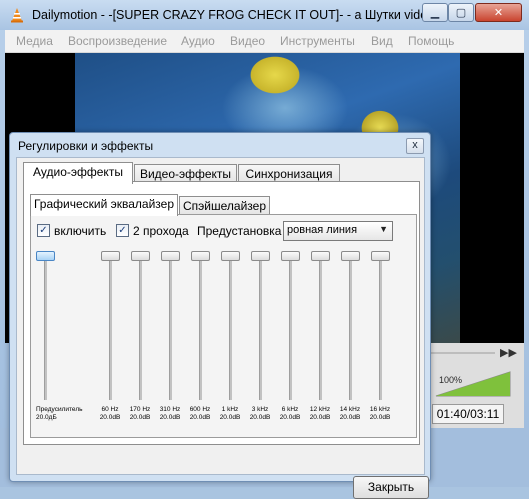 The image size is (529, 499). Describe the element at coordinates (322, 230) in the screenshot. I see `preset-value: ровная линия` at that location.